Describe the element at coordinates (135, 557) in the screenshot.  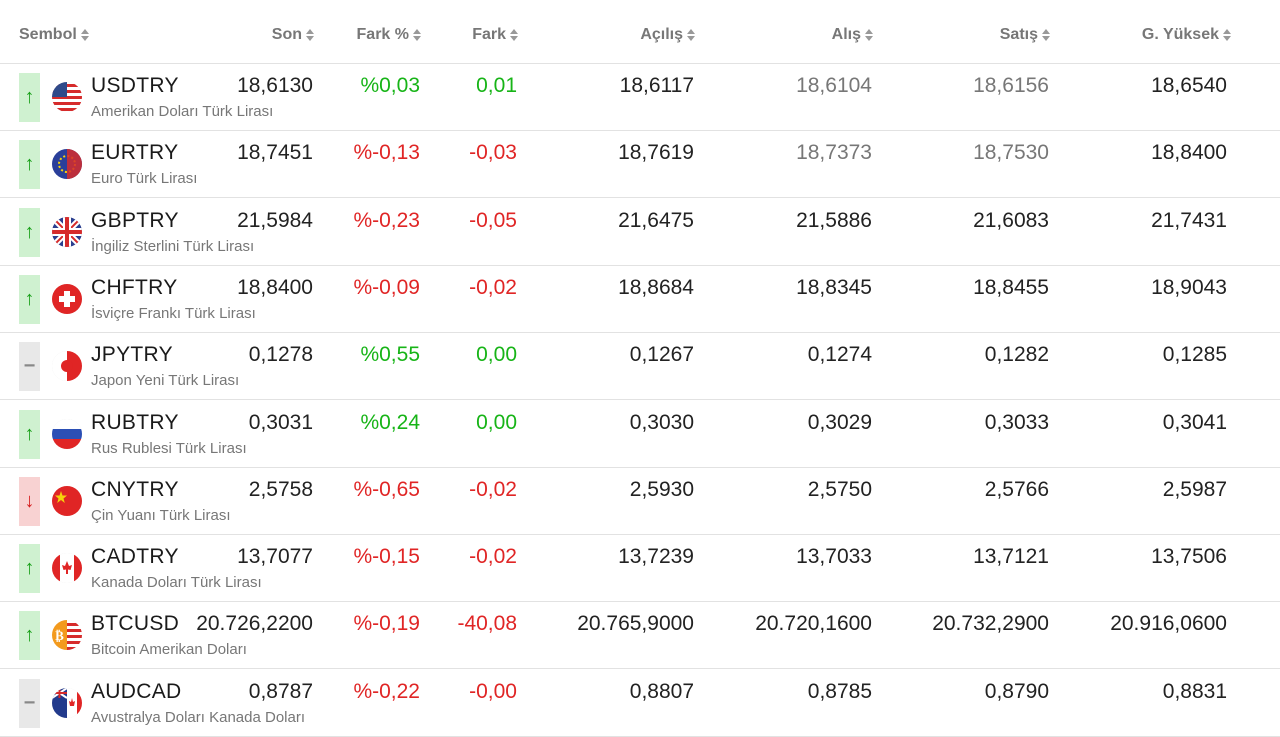
I see `symbol-code: CADTRY` at that location.